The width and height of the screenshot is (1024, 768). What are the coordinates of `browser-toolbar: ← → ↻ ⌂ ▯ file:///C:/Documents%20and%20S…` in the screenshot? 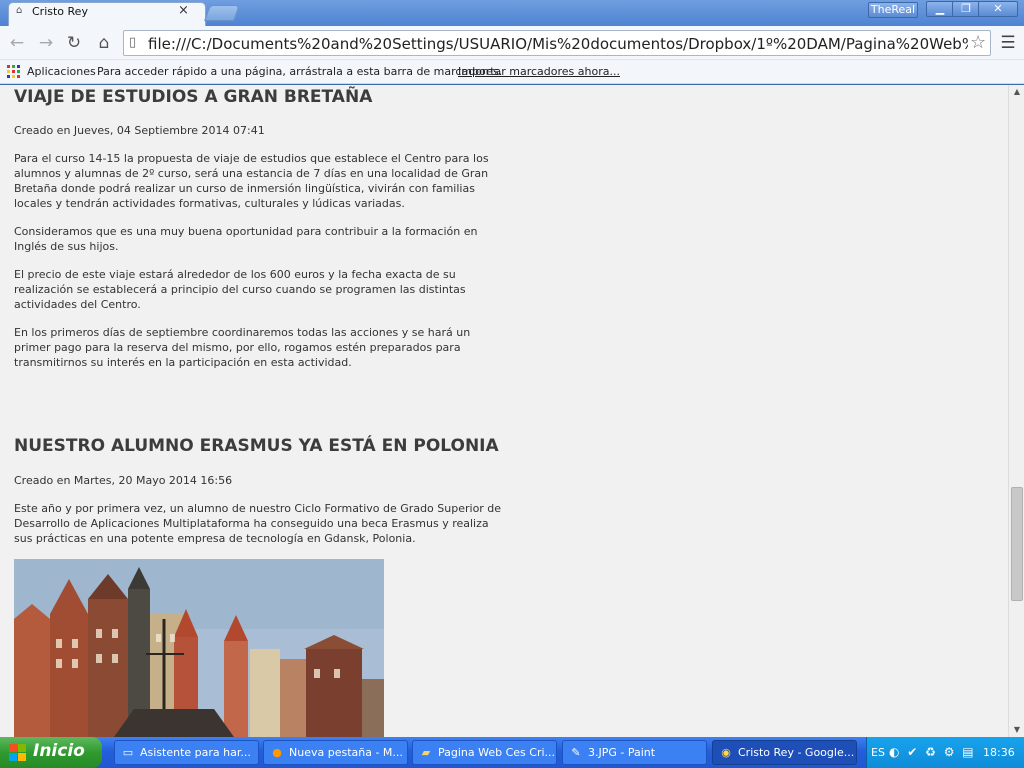 It's located at (512, 43).